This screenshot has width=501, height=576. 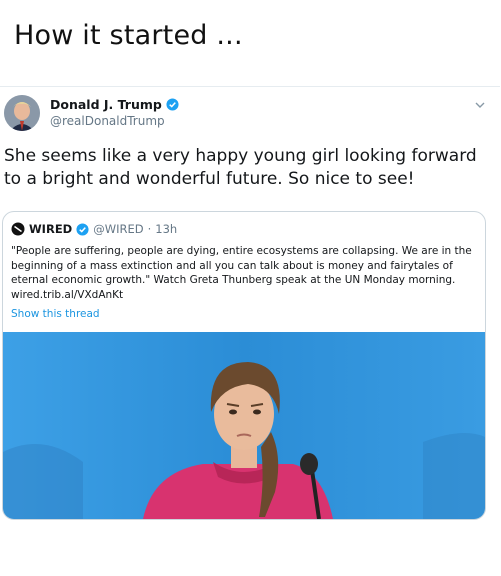 What do you see at coordinates (55, 314) in the screenshot?
I see `show-thread-link: Show this thread` at bounding box center [55, 314].